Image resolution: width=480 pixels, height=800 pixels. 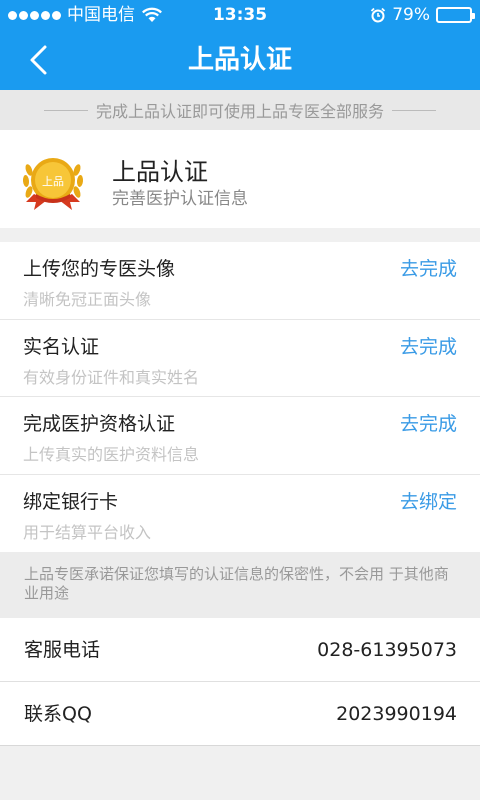 I want to click on battery-icon, so click(x=455, y=15).